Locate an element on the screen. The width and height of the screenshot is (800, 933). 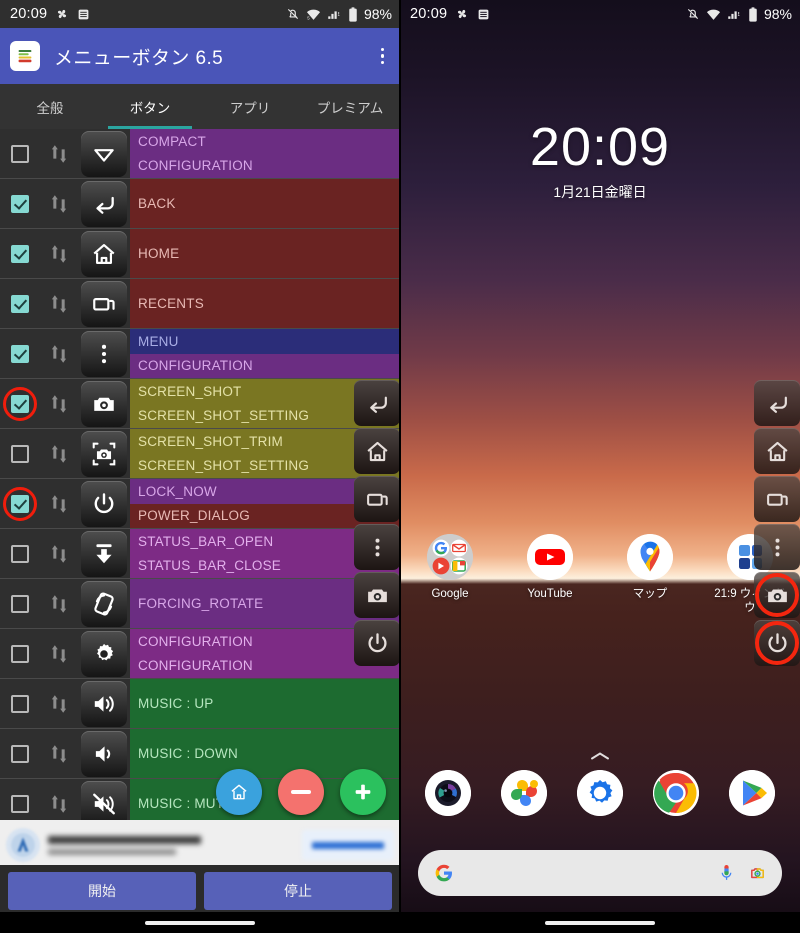
home-icon is located at coordinates (104, 253).